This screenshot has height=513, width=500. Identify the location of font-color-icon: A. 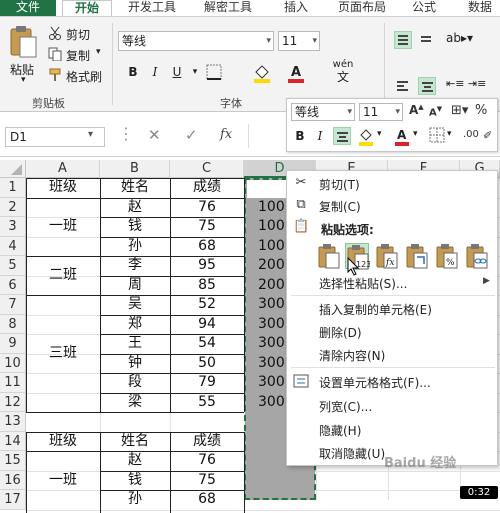
(296, 74).